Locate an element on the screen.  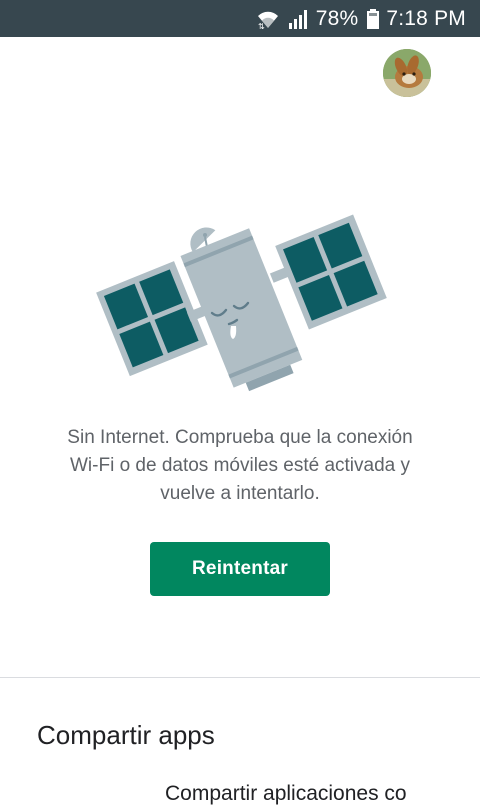
section-title: Compartir apps is located at coordinates (126, 735).